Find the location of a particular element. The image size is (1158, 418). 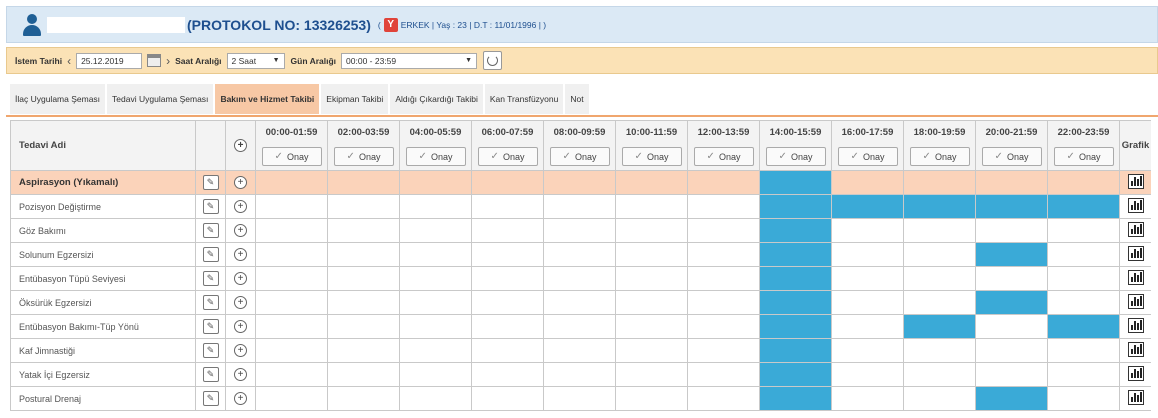

prev-date-button: ‹ is located at coordinates (69, 61).